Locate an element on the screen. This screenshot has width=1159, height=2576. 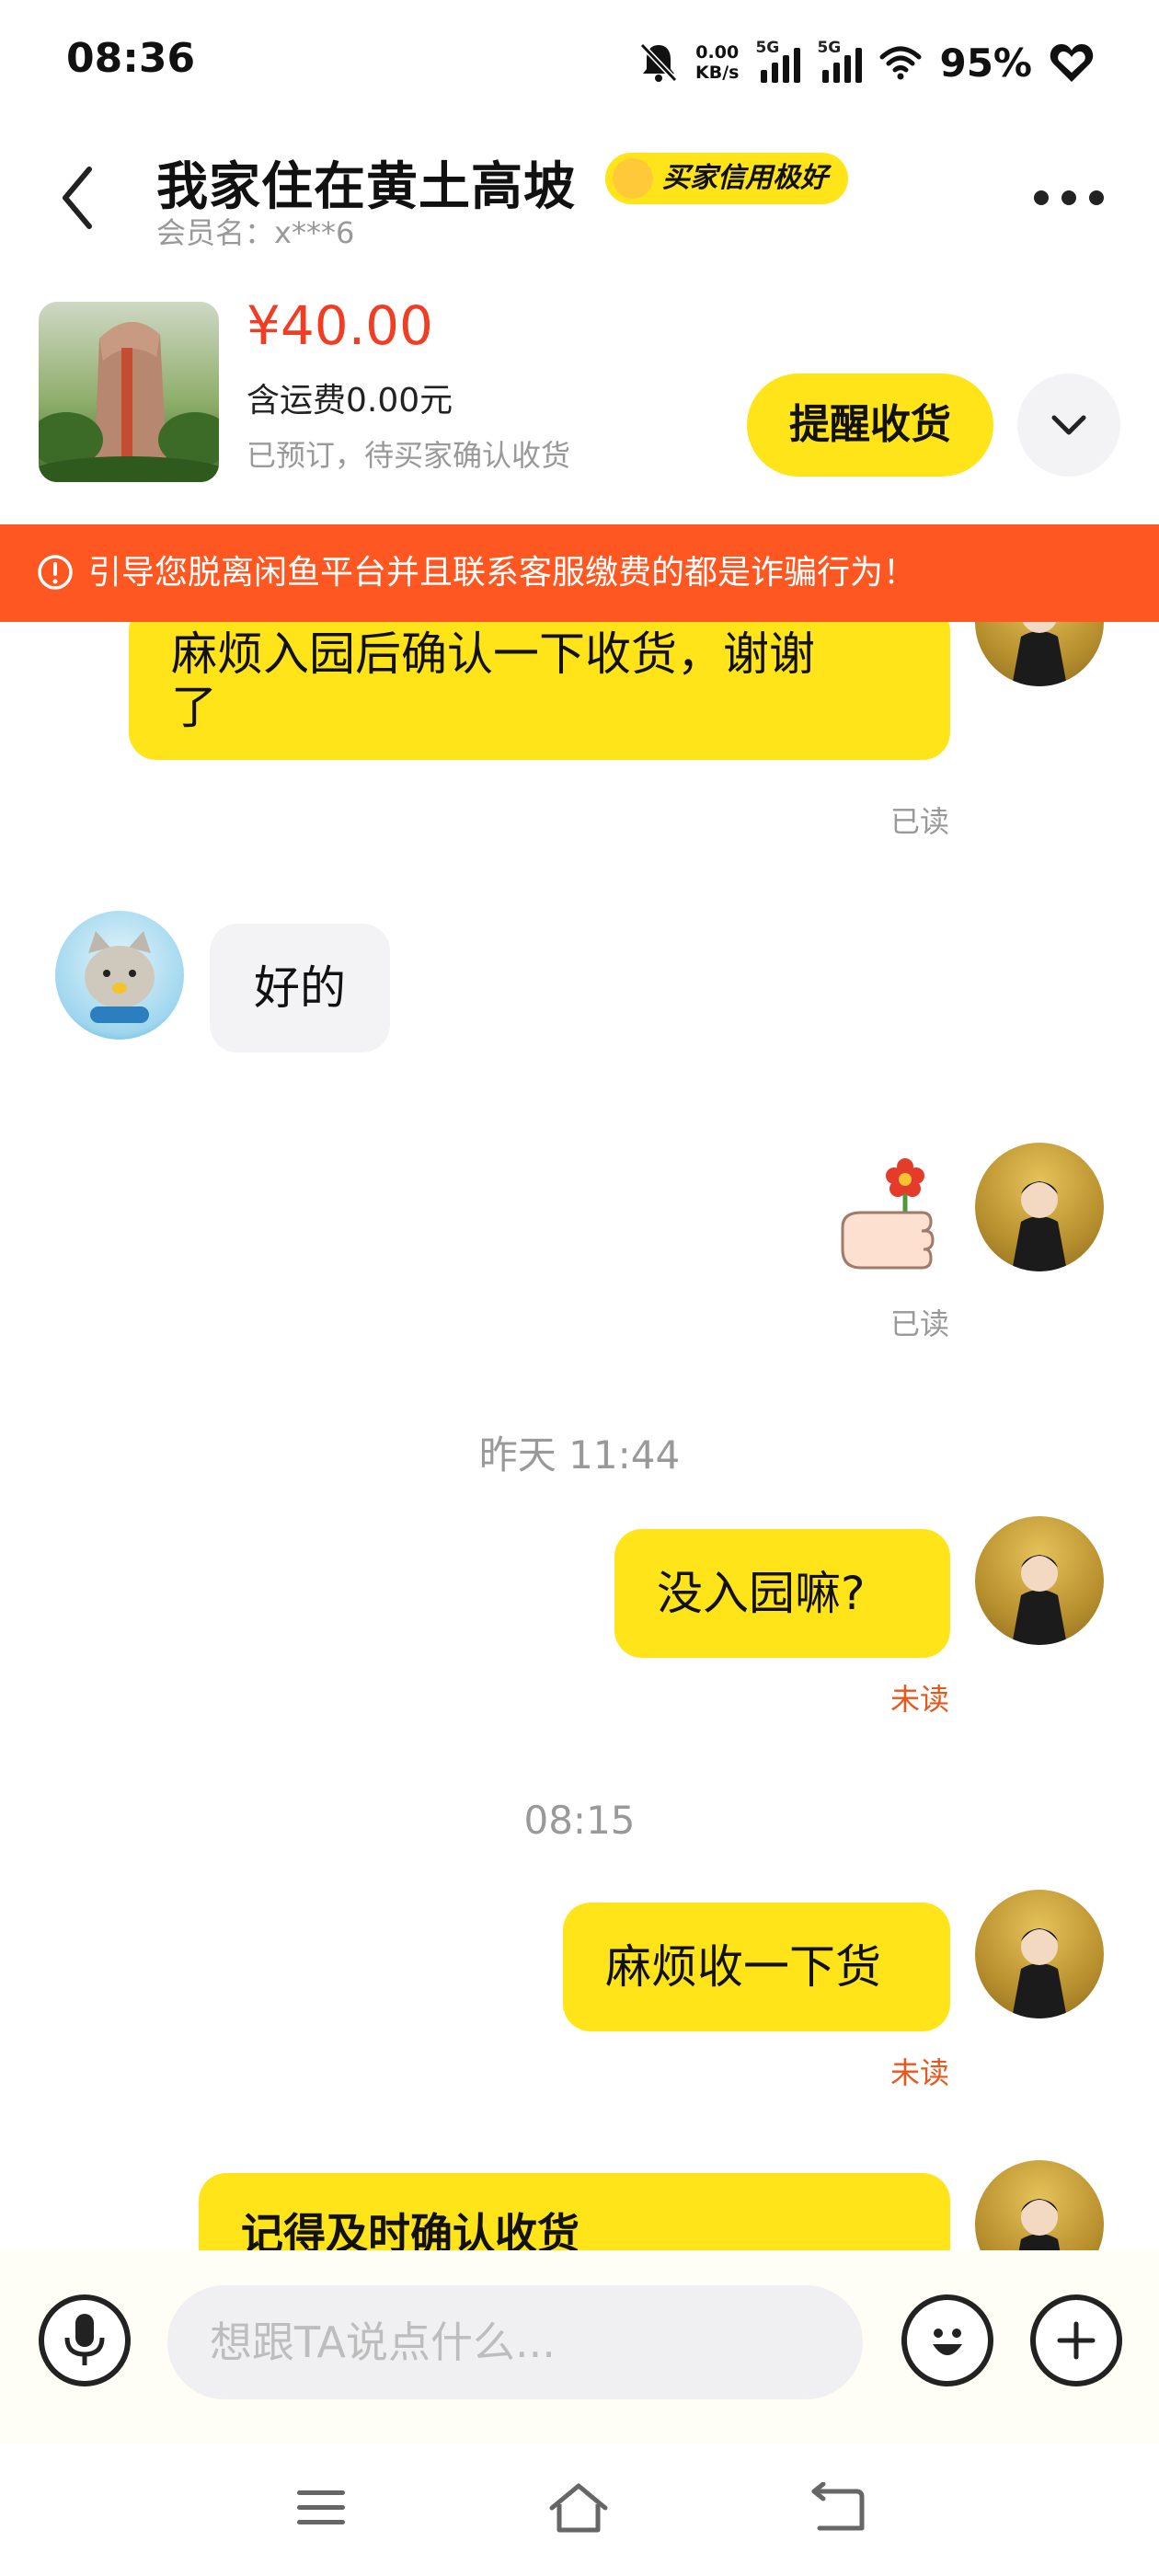
message-input is located at coordinates (515, 2342).